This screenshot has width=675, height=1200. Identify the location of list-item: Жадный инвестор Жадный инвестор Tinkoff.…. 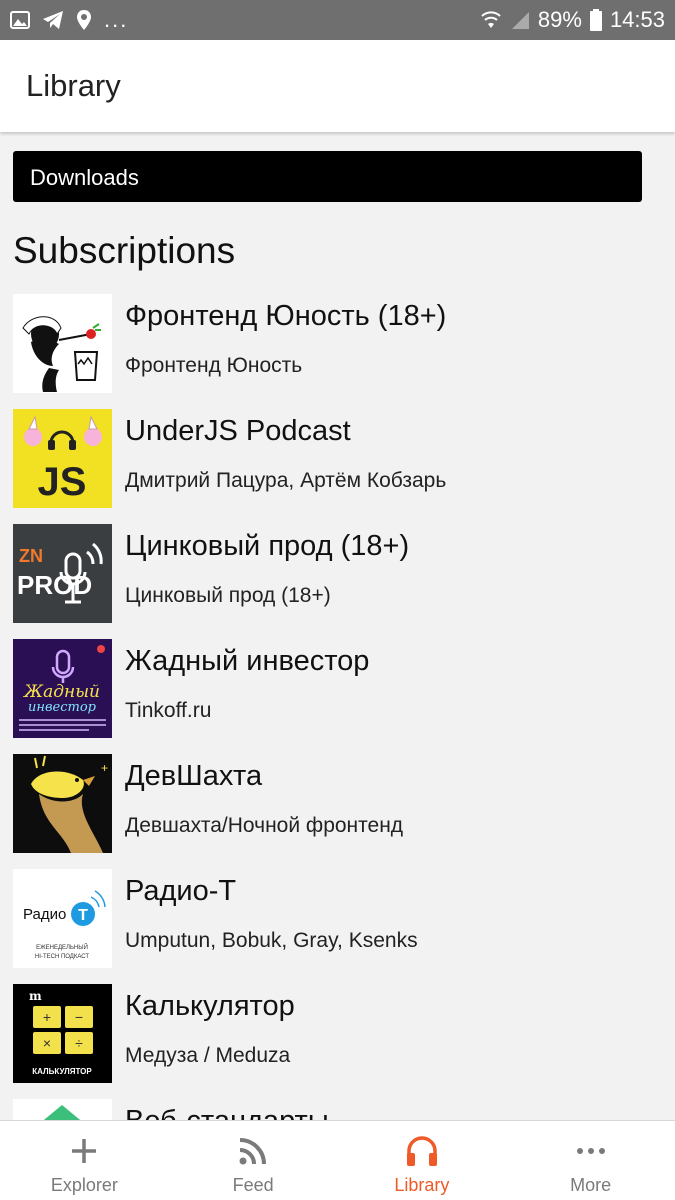
(337, 689).